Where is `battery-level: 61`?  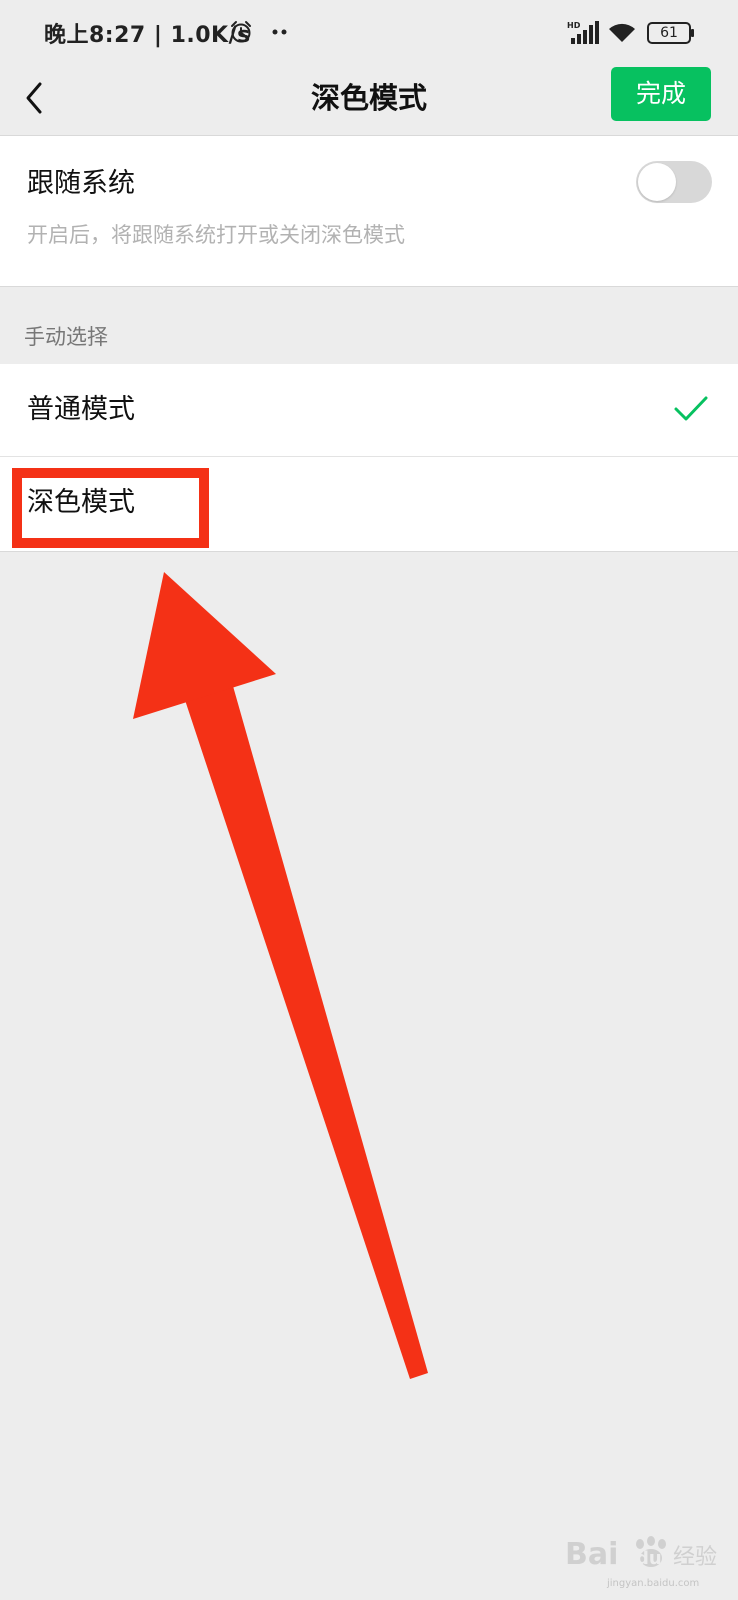
battery-level: 61 is located at coordinates (669, 33).